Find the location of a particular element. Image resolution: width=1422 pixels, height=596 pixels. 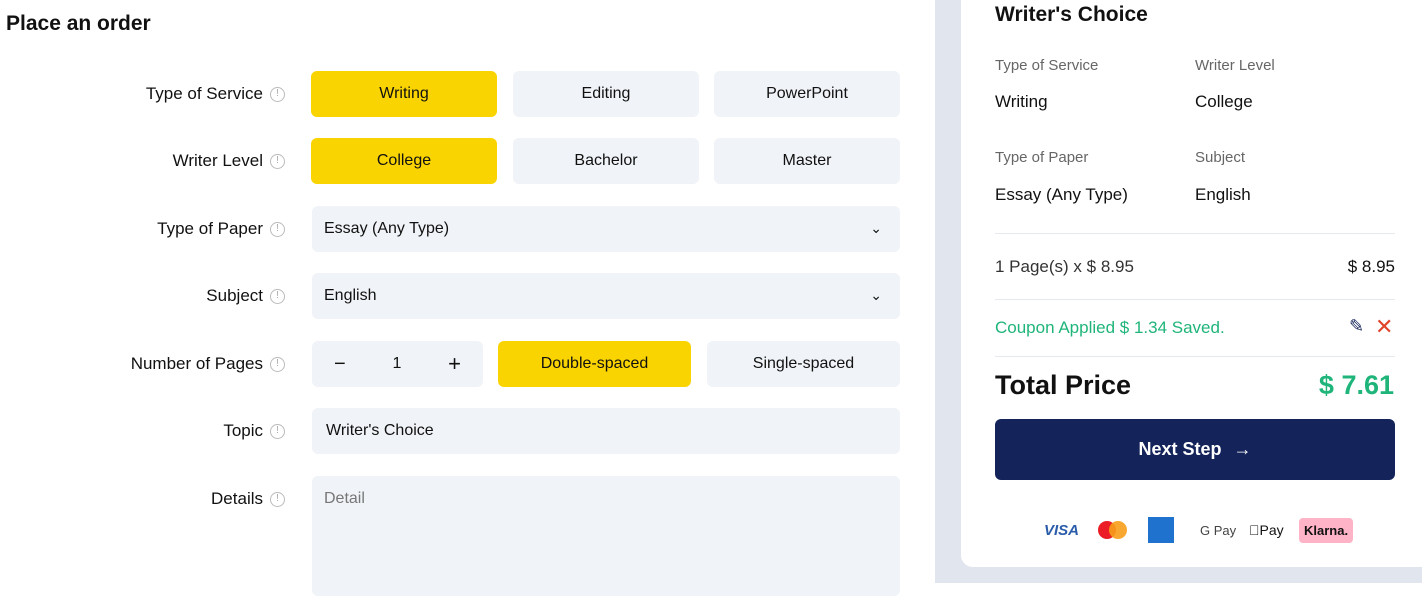

summary-service: Writing is located at coordinates (1021, 101).